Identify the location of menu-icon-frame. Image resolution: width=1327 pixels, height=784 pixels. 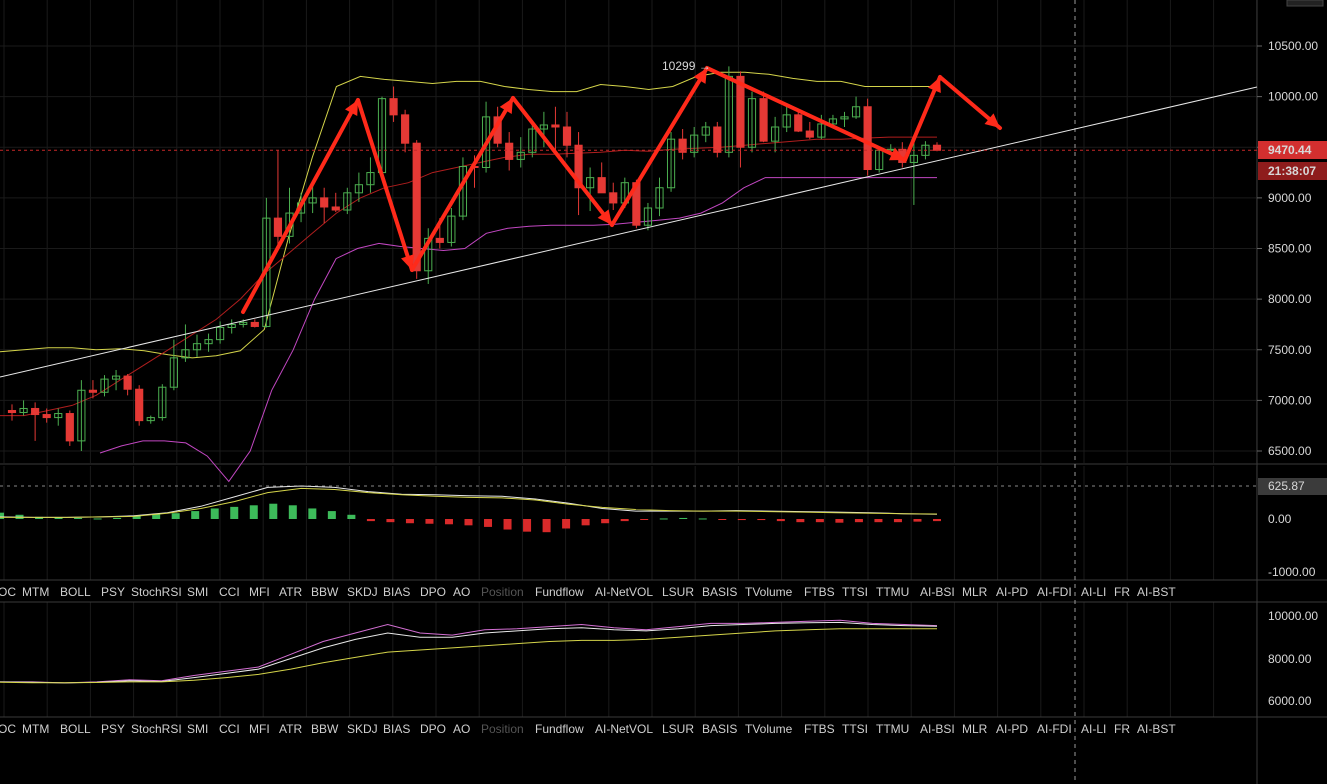
(1305, 3).